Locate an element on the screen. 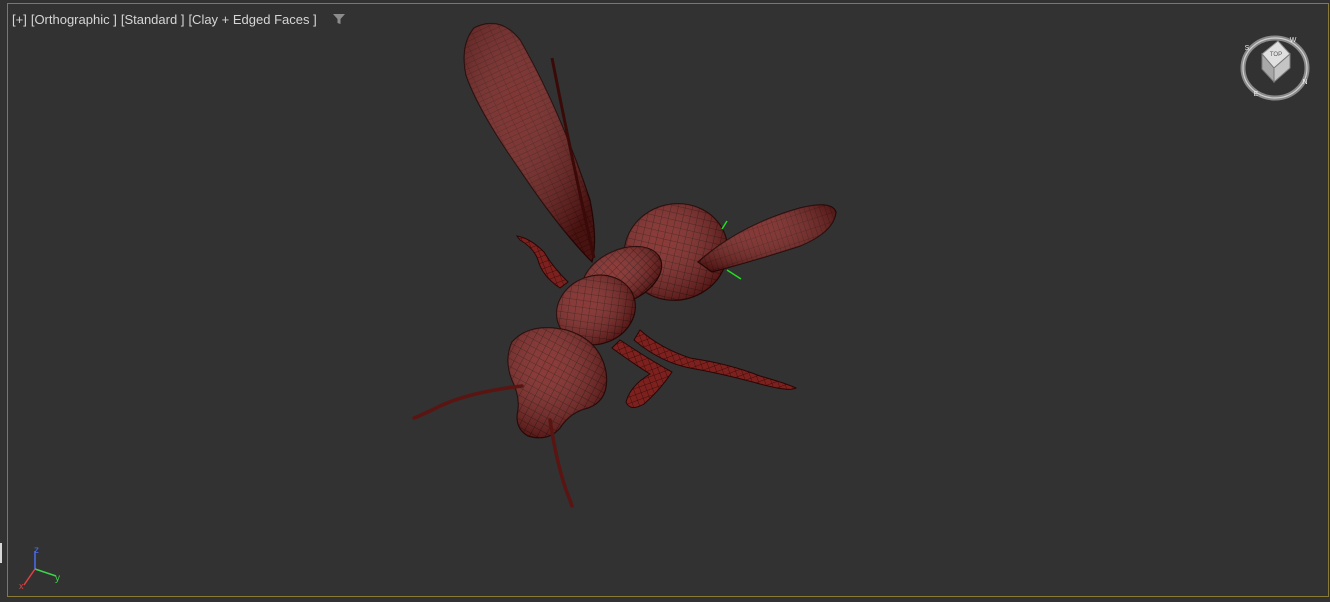  axis-y-label: y is located at coordinates (57, 578).